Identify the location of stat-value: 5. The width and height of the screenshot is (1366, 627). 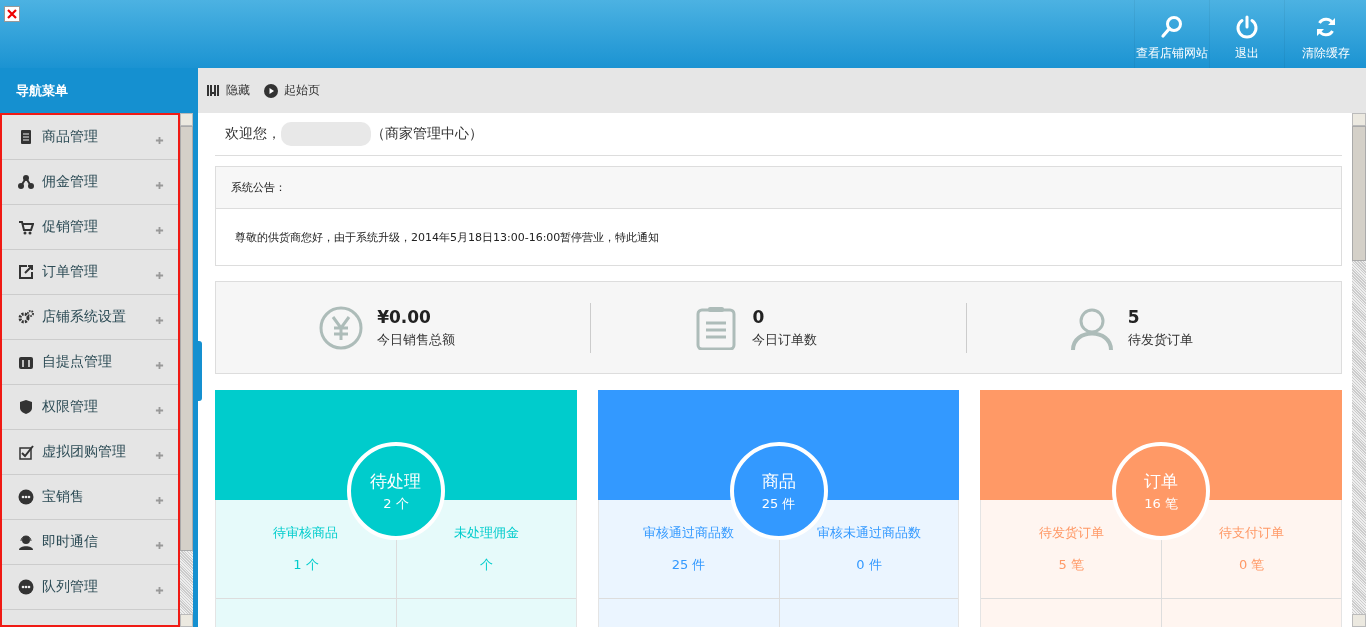
(1134, 316).